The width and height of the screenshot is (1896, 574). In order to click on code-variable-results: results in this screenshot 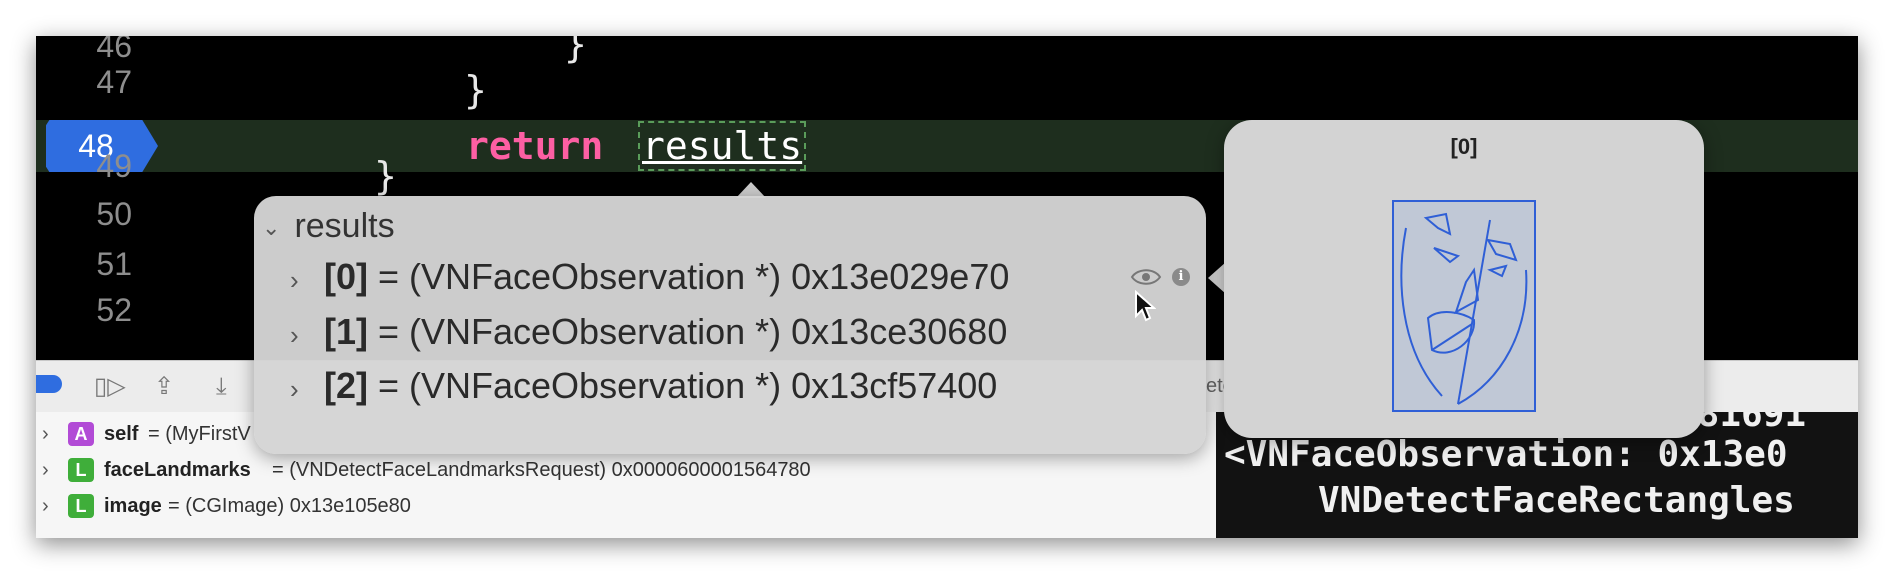, I will do `click(722, 146)`.